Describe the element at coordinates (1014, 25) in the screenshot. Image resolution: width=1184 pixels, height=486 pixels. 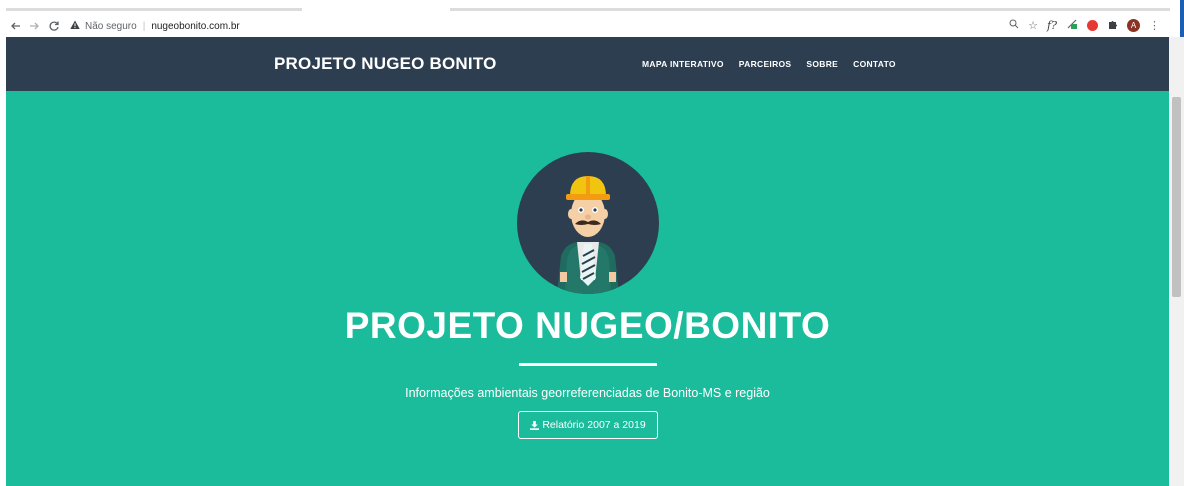
I see `zoom-icon` at that location.